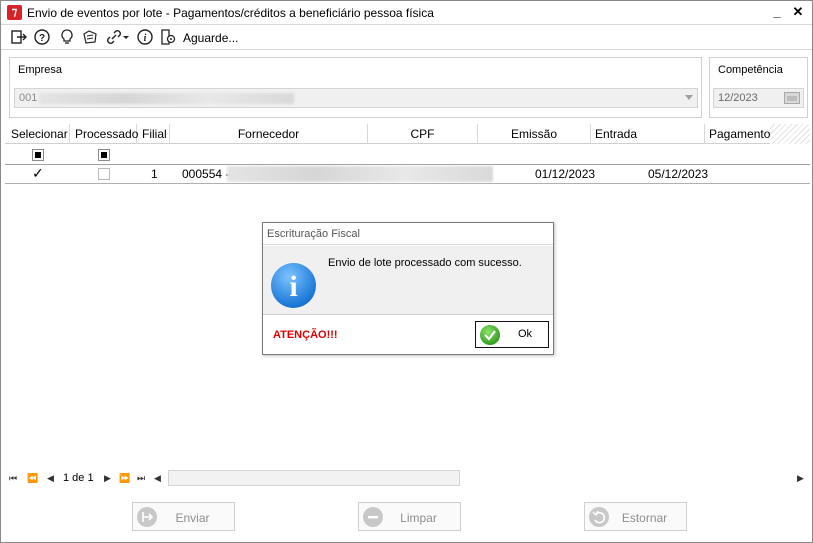 This screenshot has width=813, height=543. I want to click on col-emissao: Emissão, so click(534, 134).